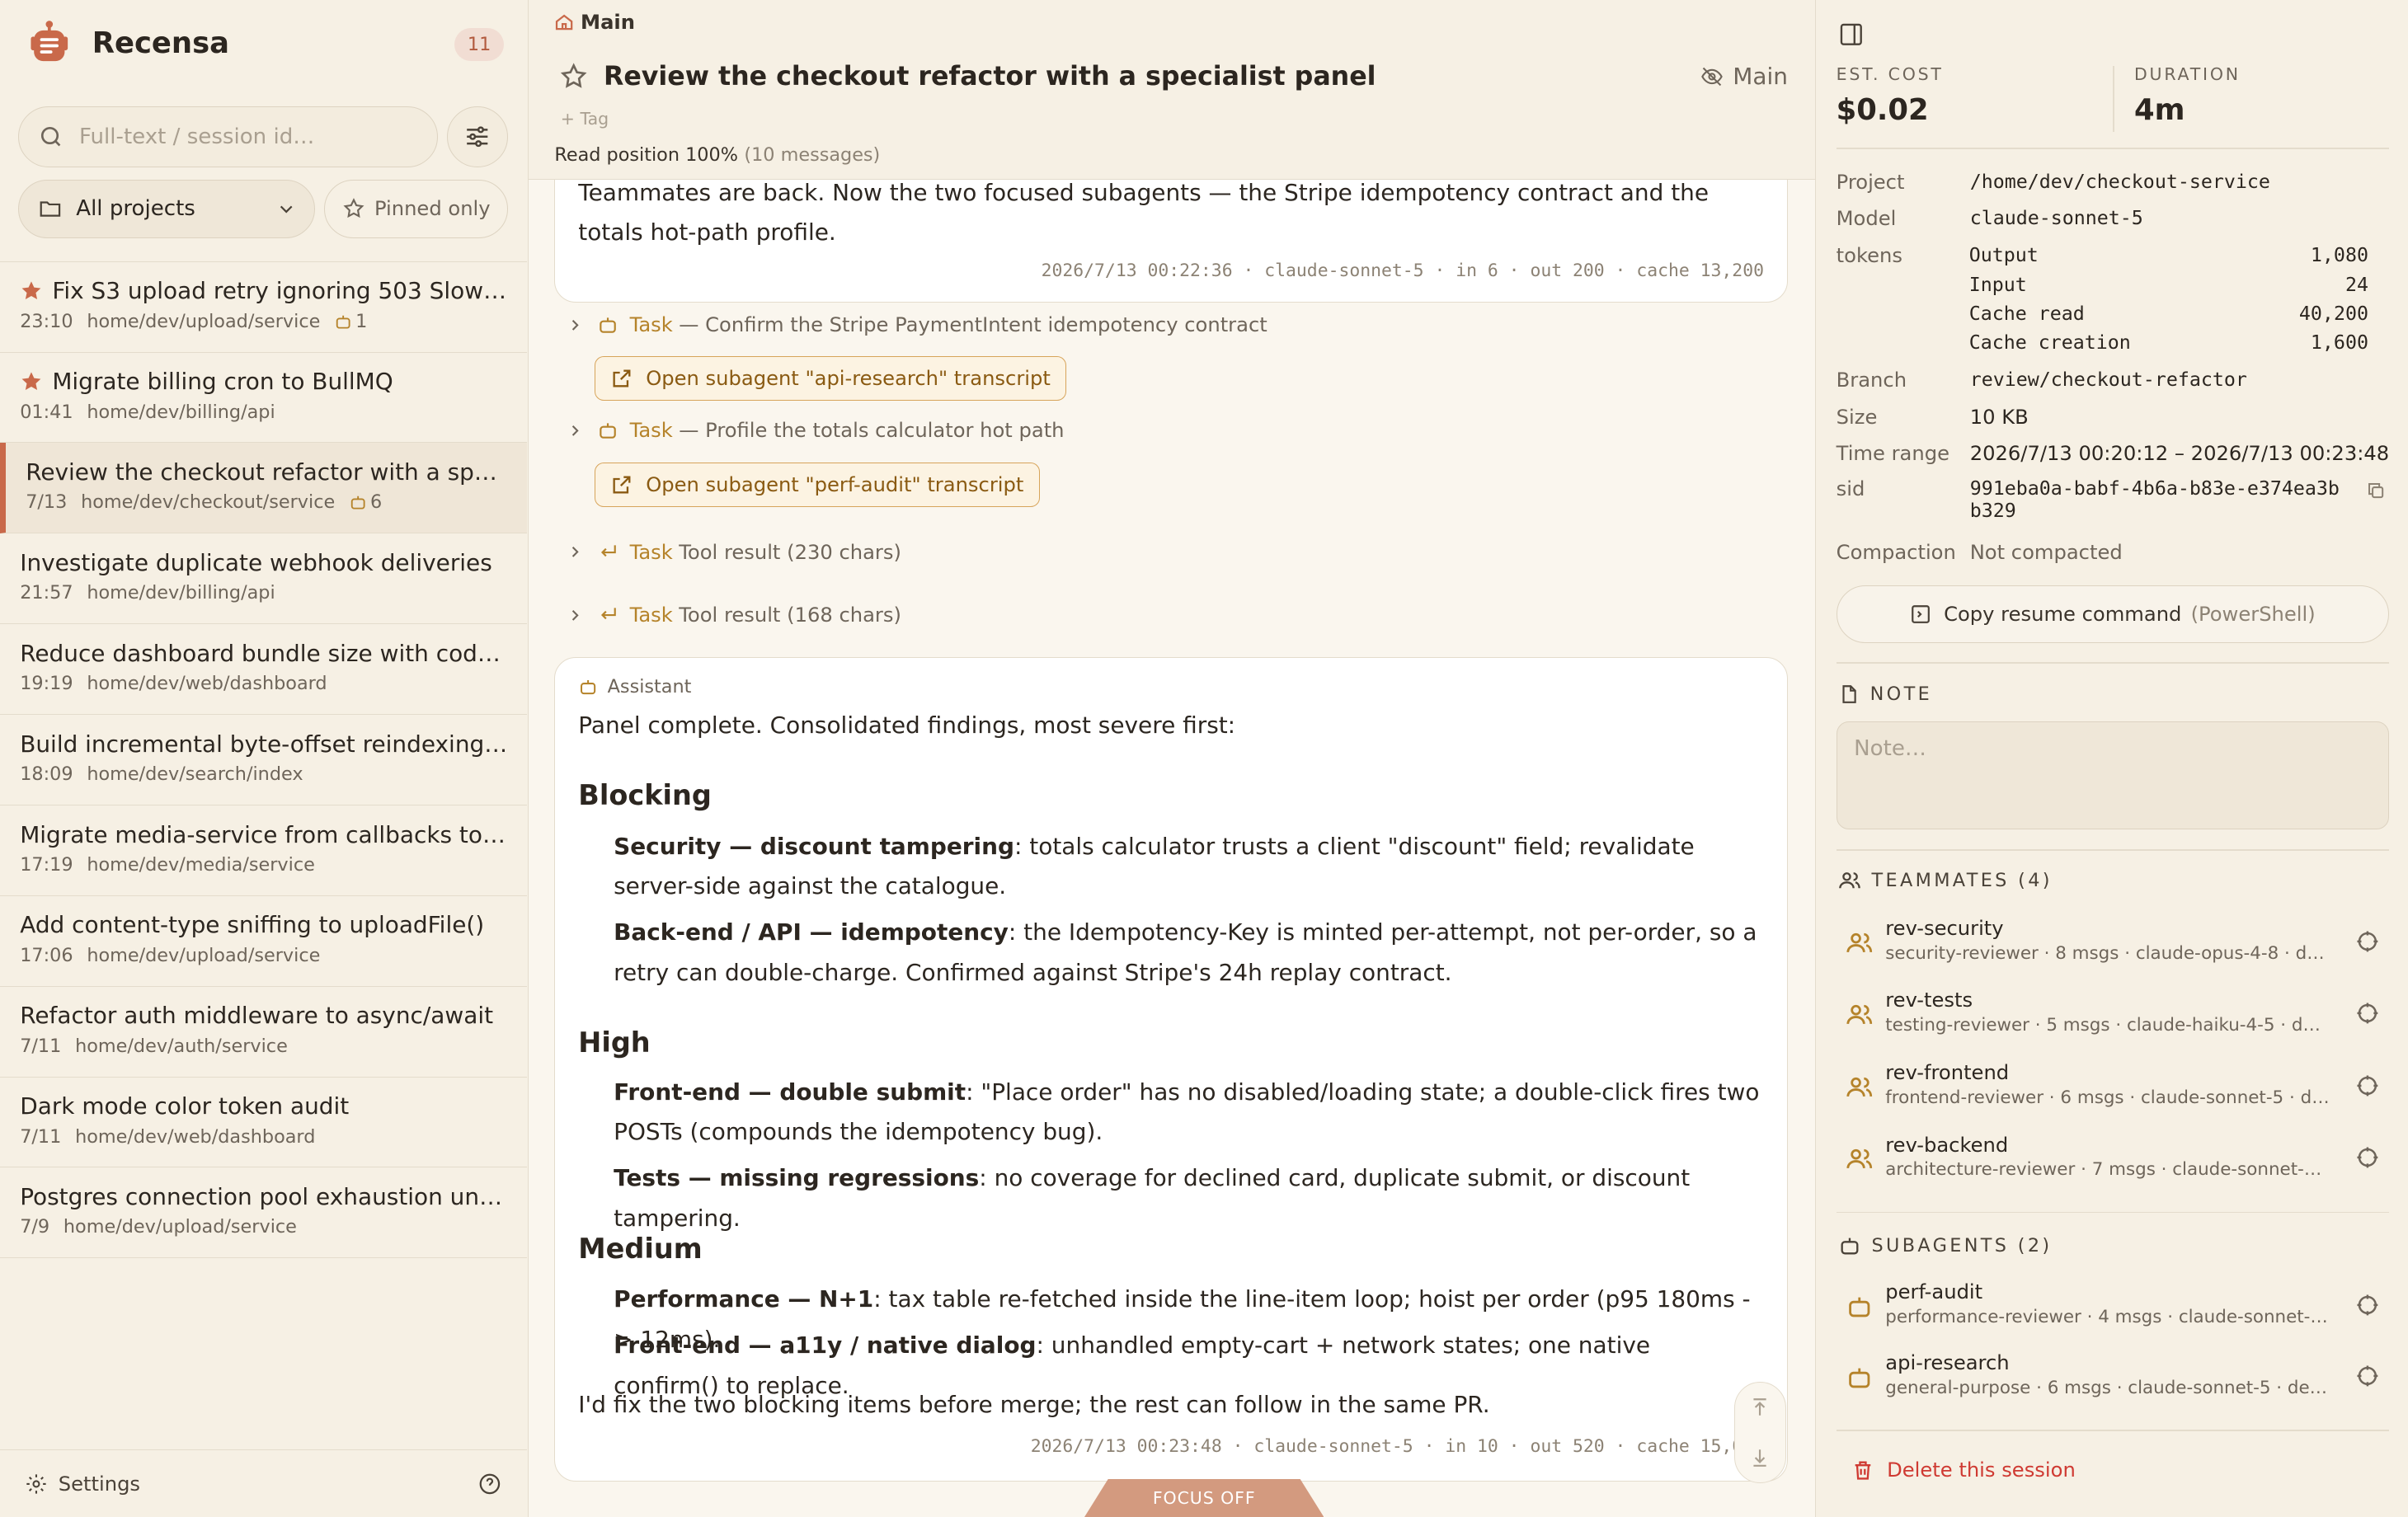 The width and height of the screenshot is (2408, 1517). I want to click on teammate-name: rev-security, so click(1945, 928).